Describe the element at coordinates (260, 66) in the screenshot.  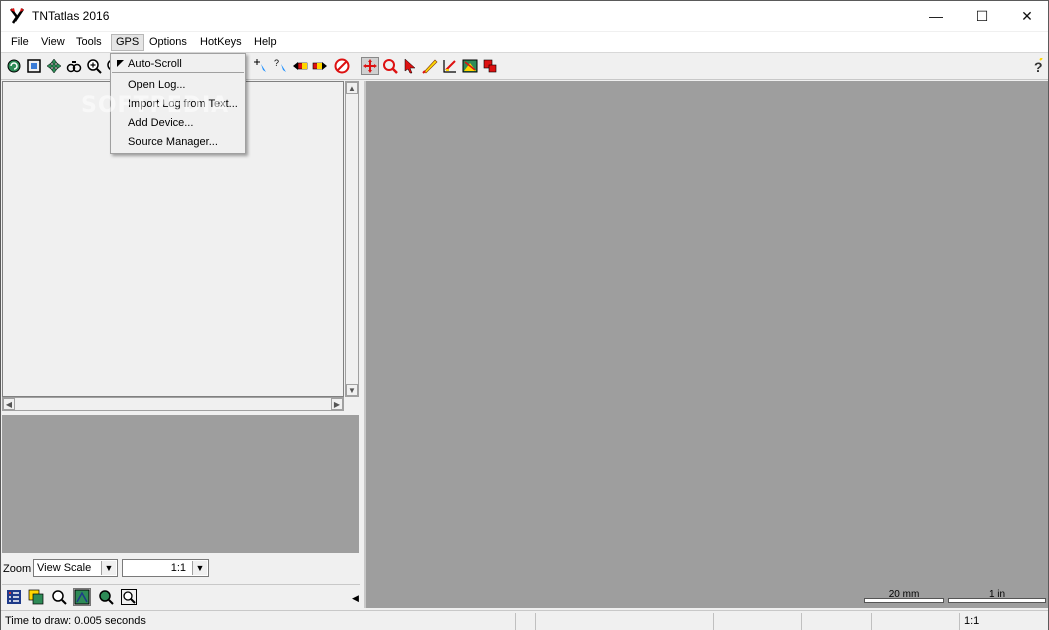
I see `add-point-icon` at that location.